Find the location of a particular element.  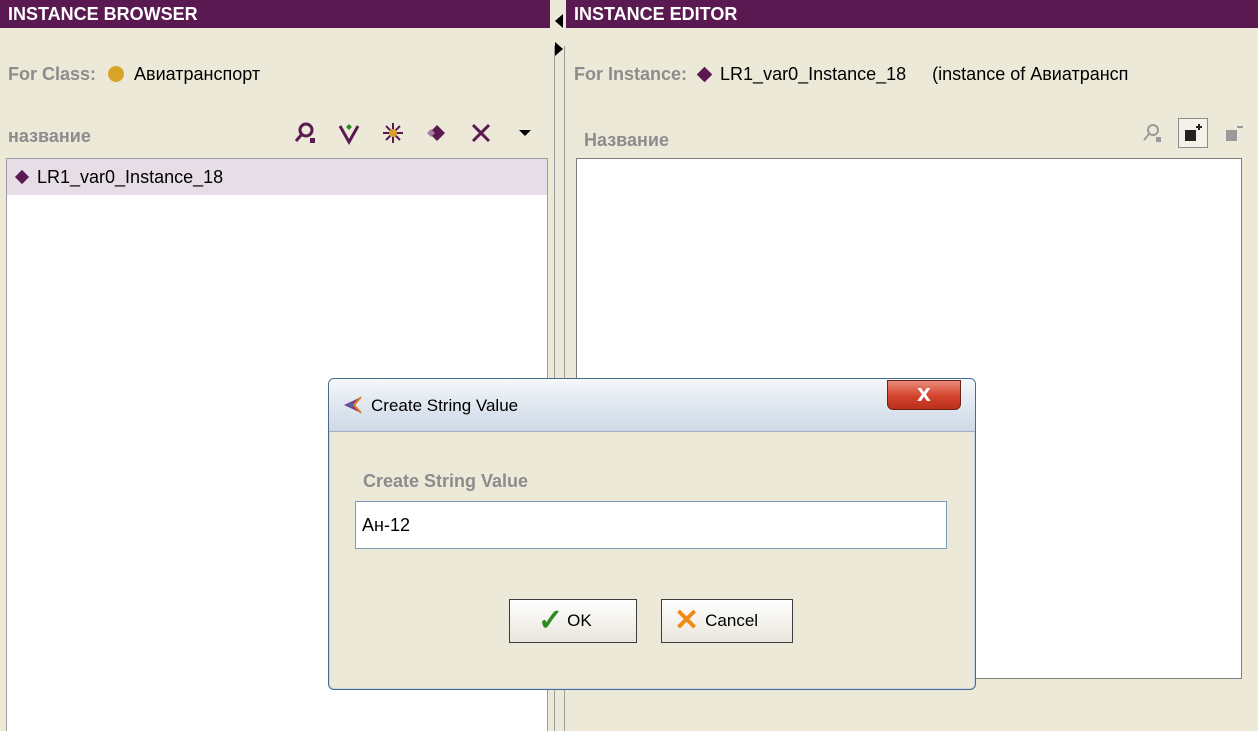

left-column-header: название is located at coordinates (278, 134).